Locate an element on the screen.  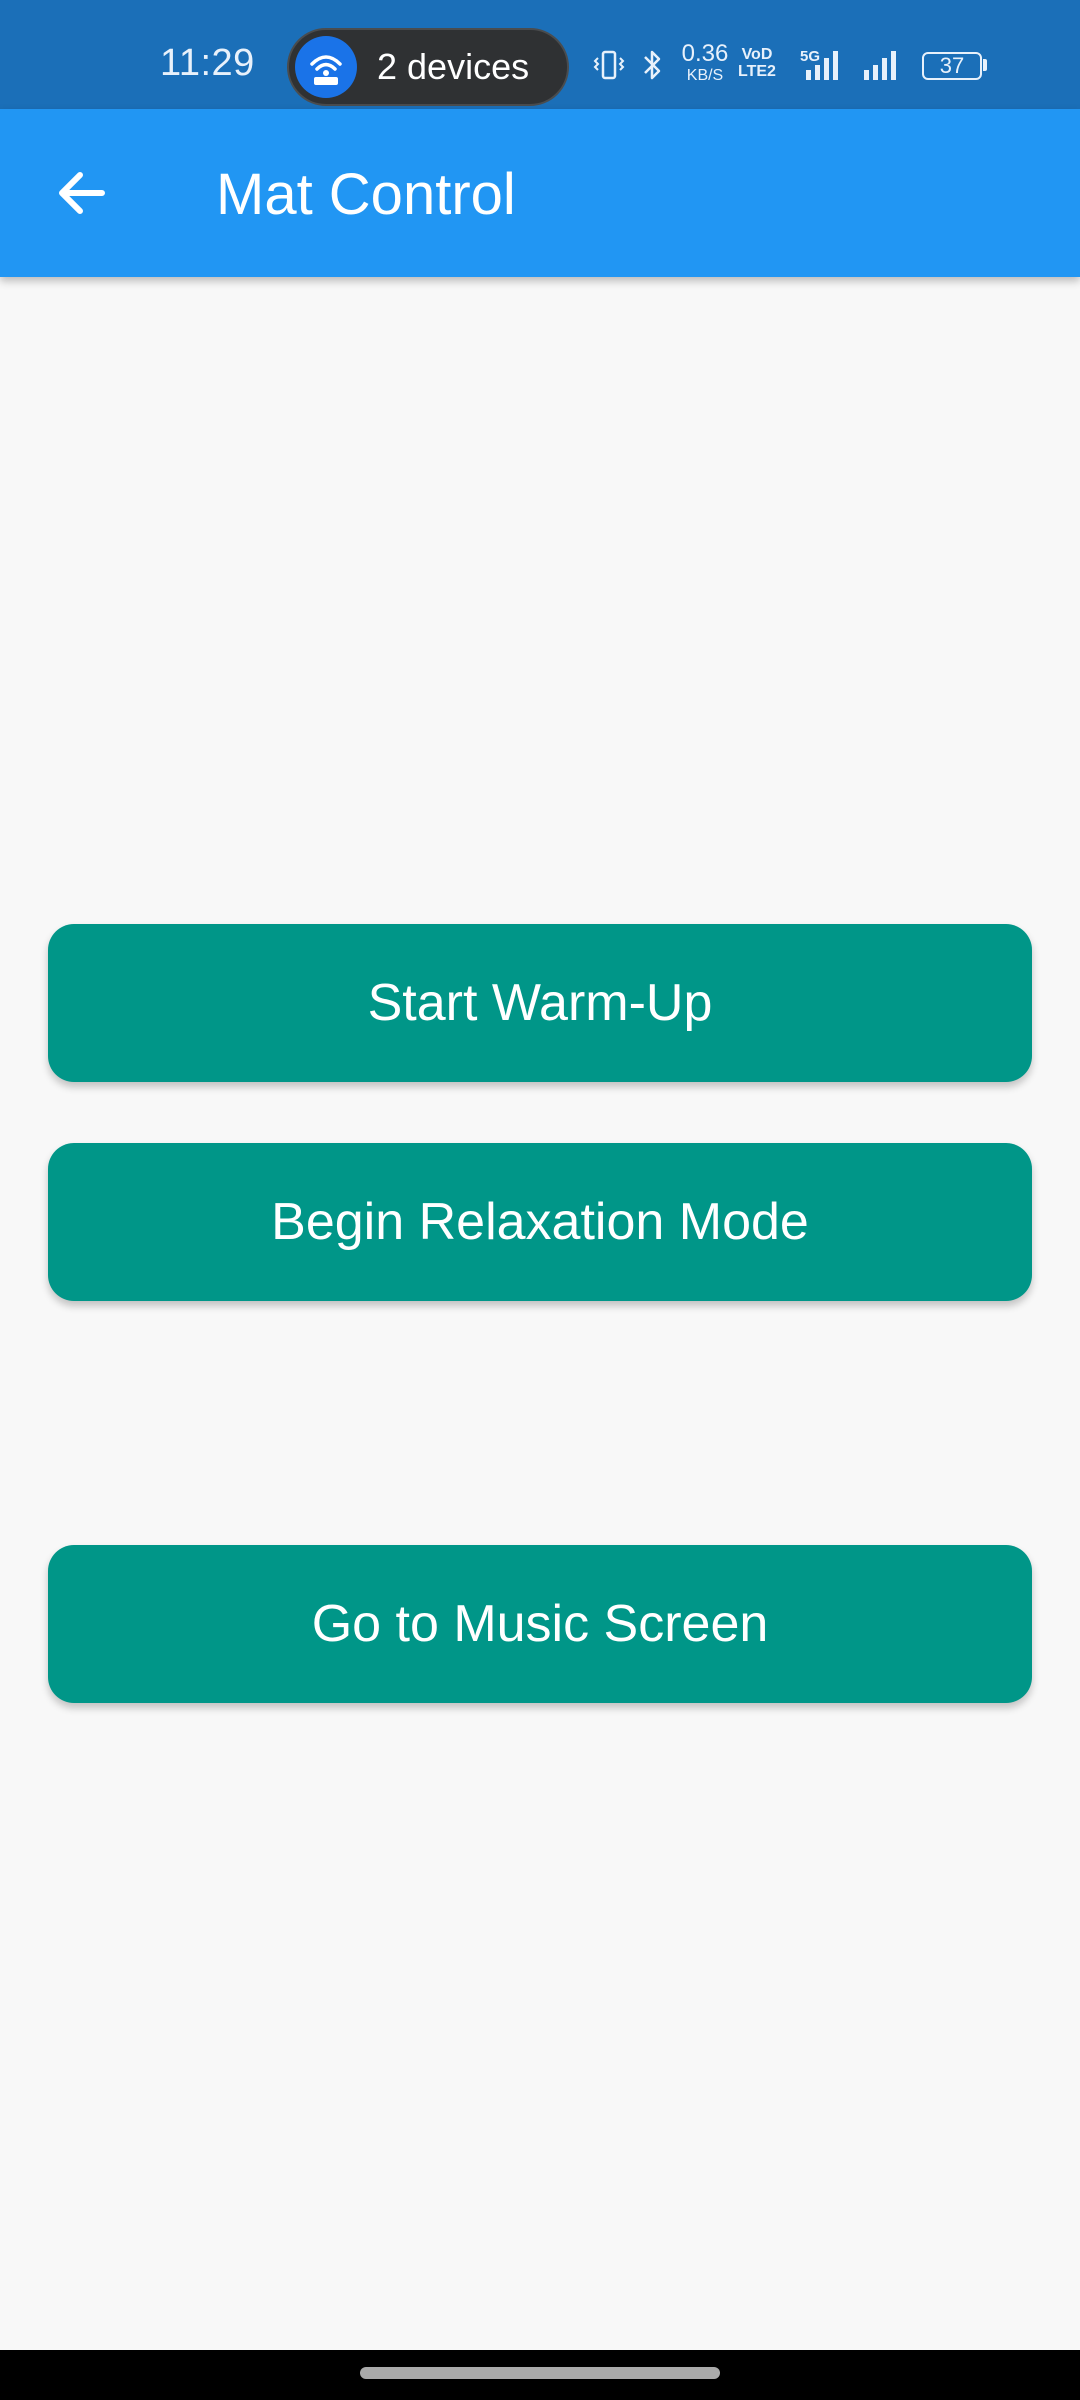
hotspot-label: 2 devices is located at coordinates (453, 66).